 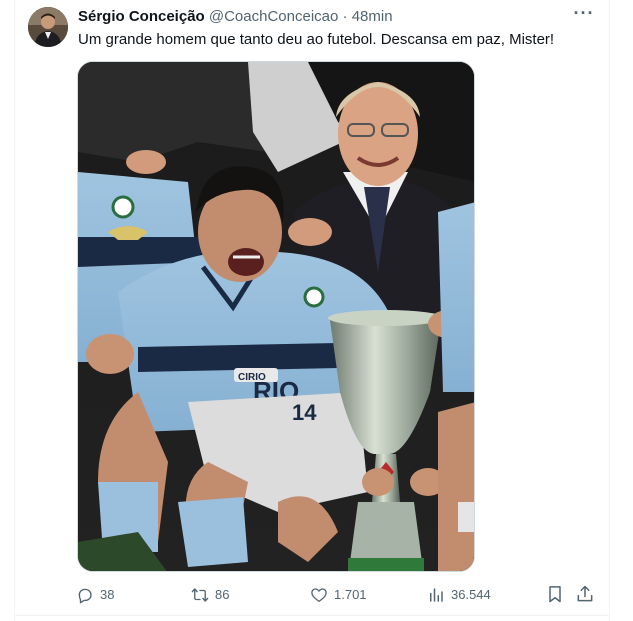 I want to click on tweet-header: Sérgio Conceição @CoachConceicao · 48min, so click(x=235, y=17).